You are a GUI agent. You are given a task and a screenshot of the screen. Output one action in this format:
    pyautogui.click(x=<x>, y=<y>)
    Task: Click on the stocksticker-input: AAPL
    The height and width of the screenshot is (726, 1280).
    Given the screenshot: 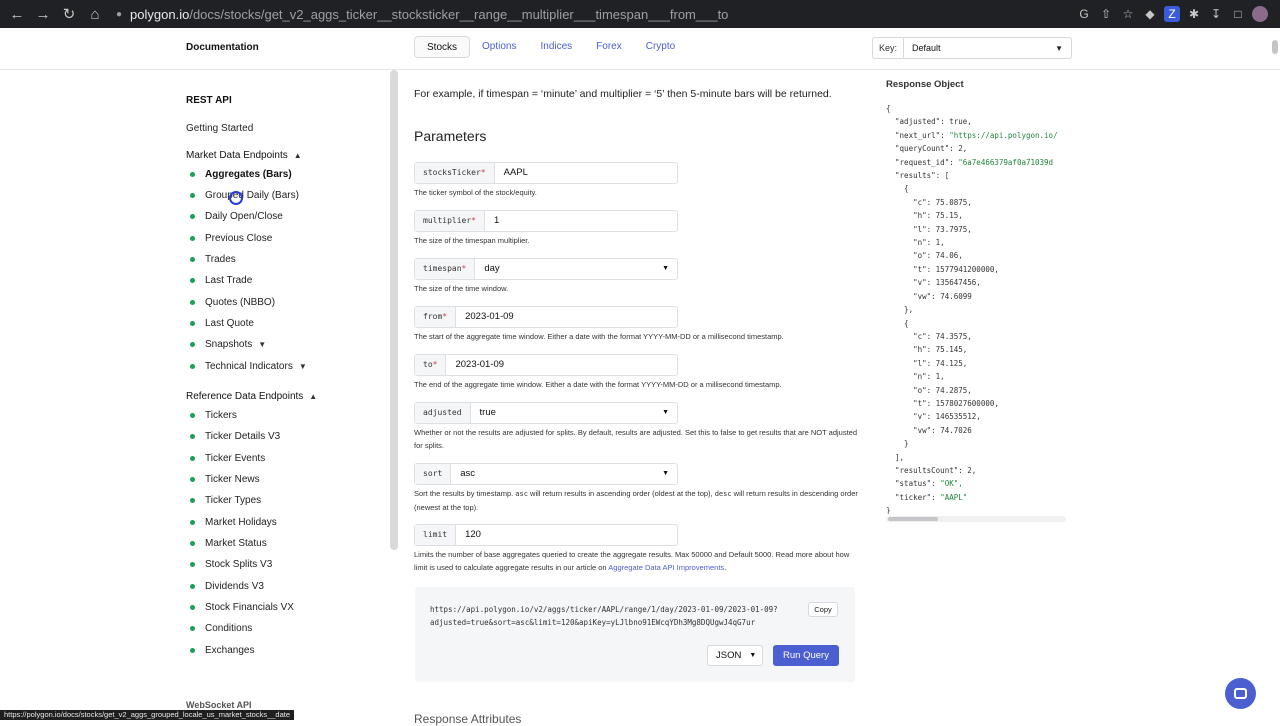 What is the action you would take?
    pyautogui.click(x=586, y=173)
    